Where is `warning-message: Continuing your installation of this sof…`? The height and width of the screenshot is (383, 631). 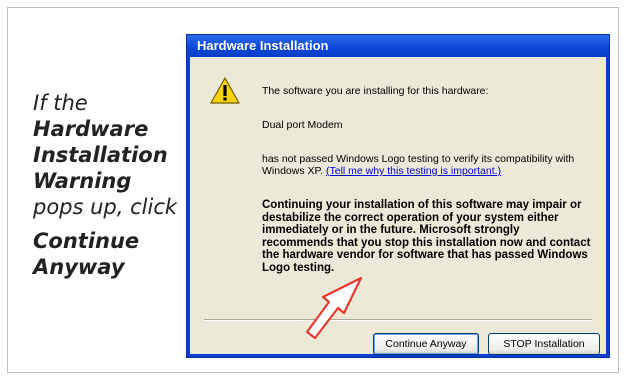 warning-message: Continuing your installation of this sof… is located at coordinates (426, 236).